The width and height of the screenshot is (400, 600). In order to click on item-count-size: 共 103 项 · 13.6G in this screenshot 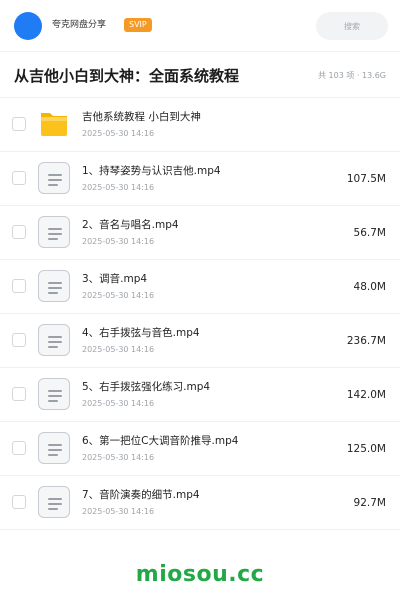, I will do `click(352, 75)`.